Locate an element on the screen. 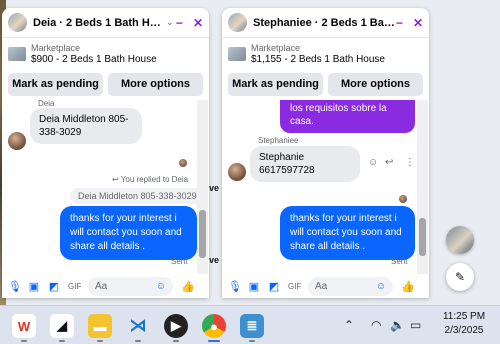 The height and width of the screenshot is (344, 500). taskbar: W ◢ ▬ ⋊ ▶ ● ≣ ⌃ ◠ 🔈 ▭ is located at coordinates (250, 324).